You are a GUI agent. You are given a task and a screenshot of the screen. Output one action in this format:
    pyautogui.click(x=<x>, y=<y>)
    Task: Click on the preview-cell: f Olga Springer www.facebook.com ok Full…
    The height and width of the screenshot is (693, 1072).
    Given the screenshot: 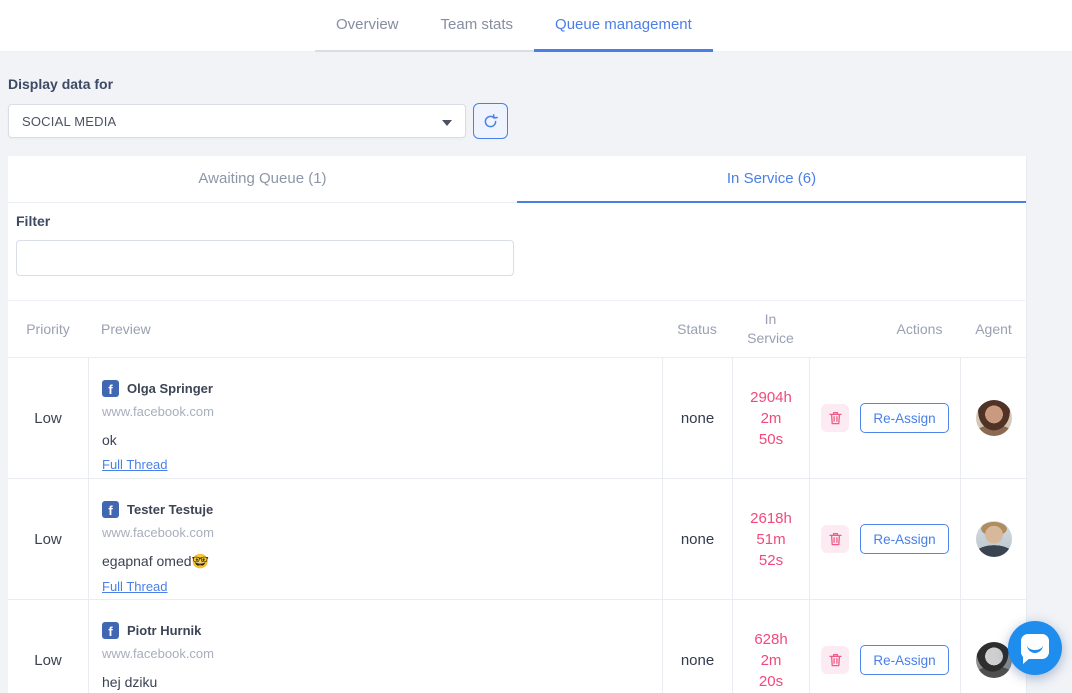 What is the action you would take?
    pyautogui.click(x=375, y=418)
    